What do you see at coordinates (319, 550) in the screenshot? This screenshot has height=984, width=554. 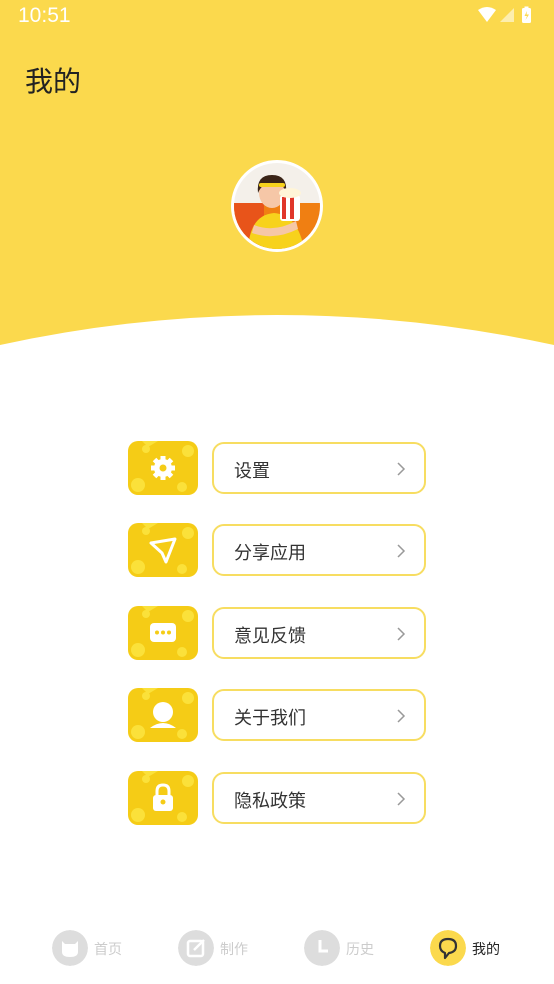 I see `share-app-card: 分享应用` at bounding box center [319, 550].